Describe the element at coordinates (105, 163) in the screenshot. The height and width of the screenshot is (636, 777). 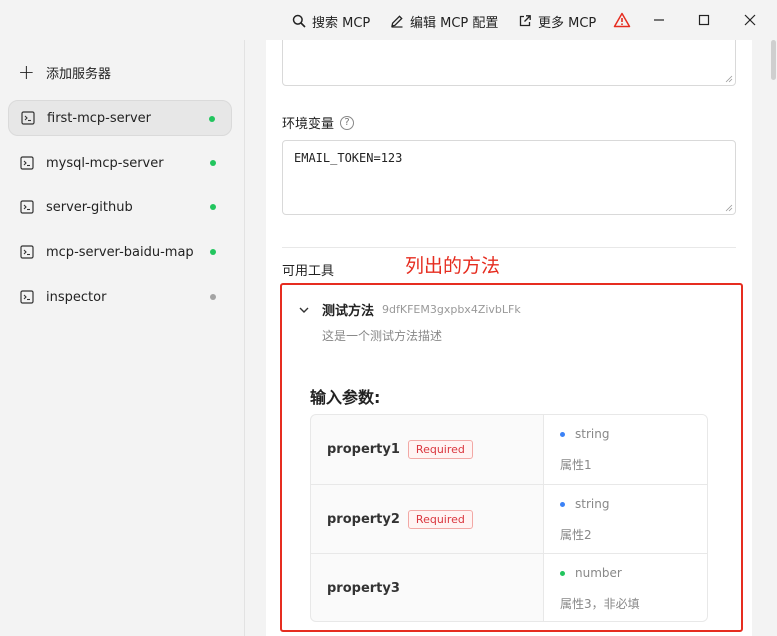
I see `server-name: mysql-mcp-server` at that location.